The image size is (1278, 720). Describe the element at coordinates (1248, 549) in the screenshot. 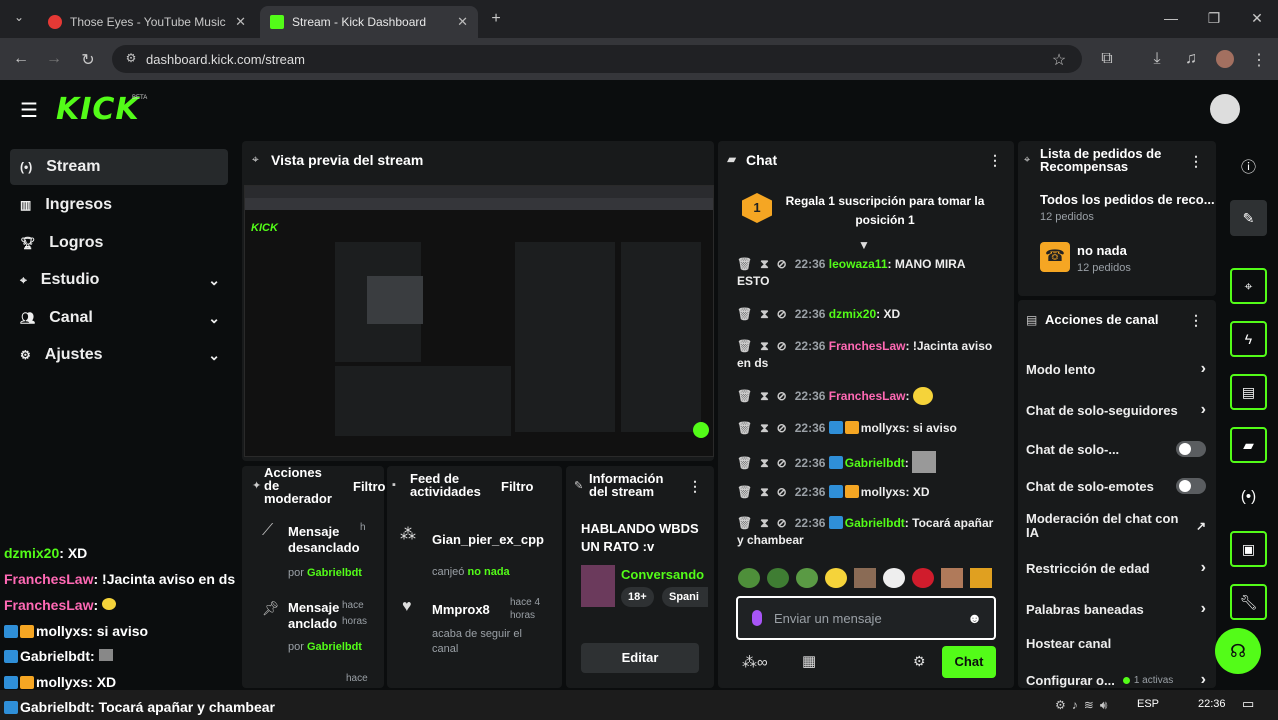

I see `screen-icon: ▣` at that location.